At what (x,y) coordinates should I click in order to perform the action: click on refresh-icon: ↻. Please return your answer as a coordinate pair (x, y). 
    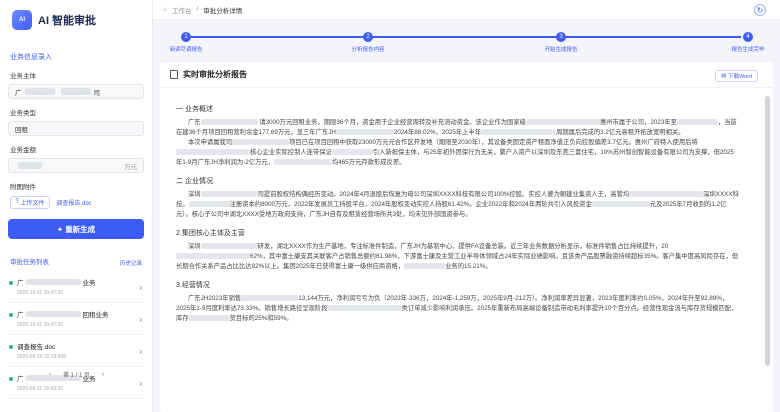
    Looking at the image, I should click on (760, 10).